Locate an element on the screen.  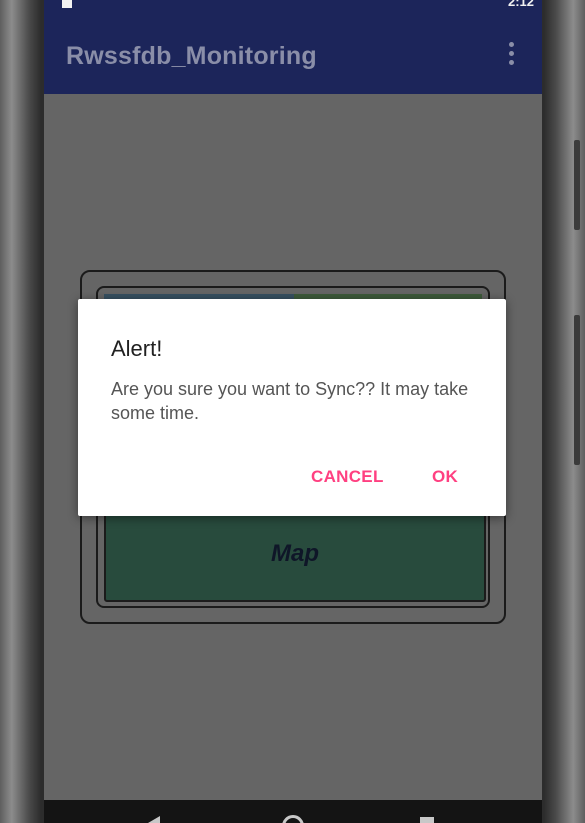
volume-button is located at coordinates (577, 390).